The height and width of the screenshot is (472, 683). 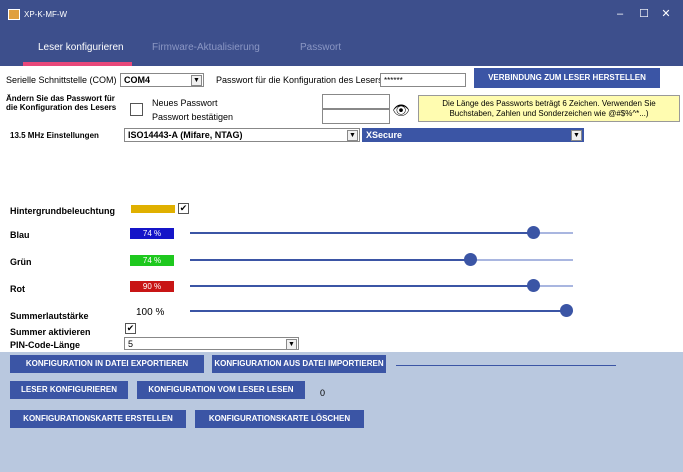 I want to click on close-button: ✕, so click(x=666, y=14).